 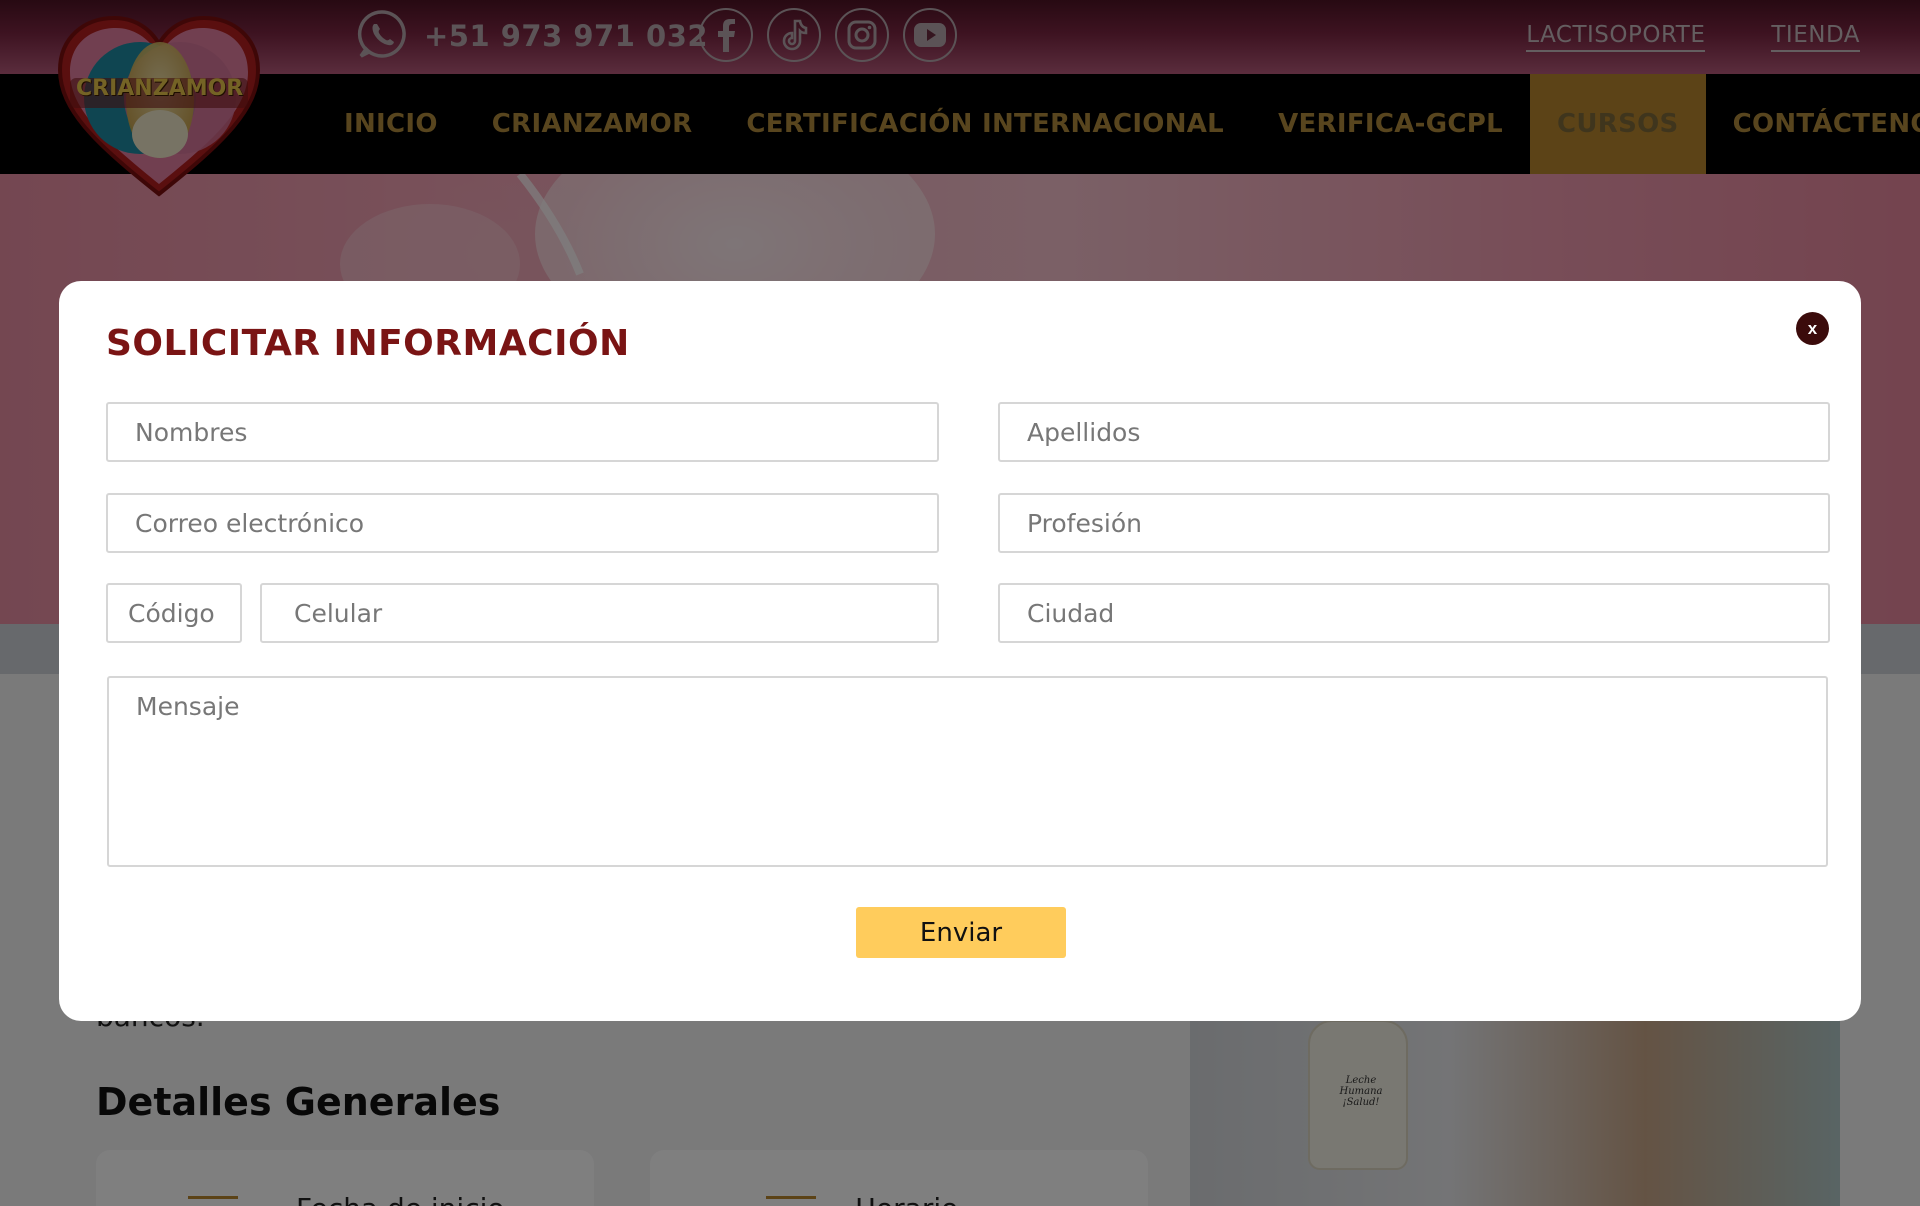 I want to click on celular-input: Celular, so click(x=599, y=613).